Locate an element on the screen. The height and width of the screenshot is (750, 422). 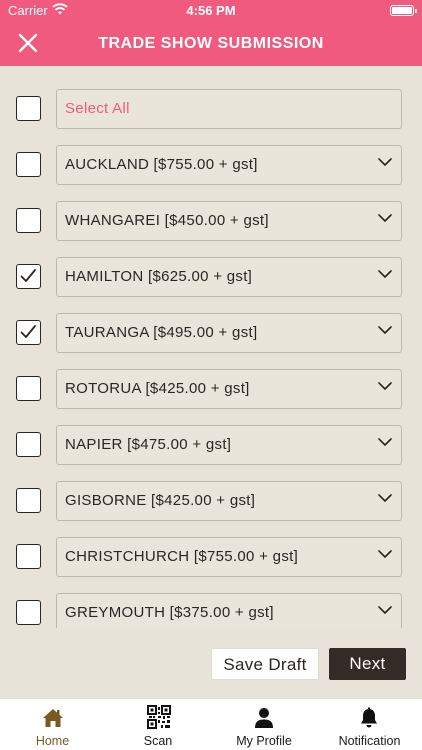
trade-show-dropdown: GREYMOUTH [$375.00 + gst] is located at coordinates (229, 610).